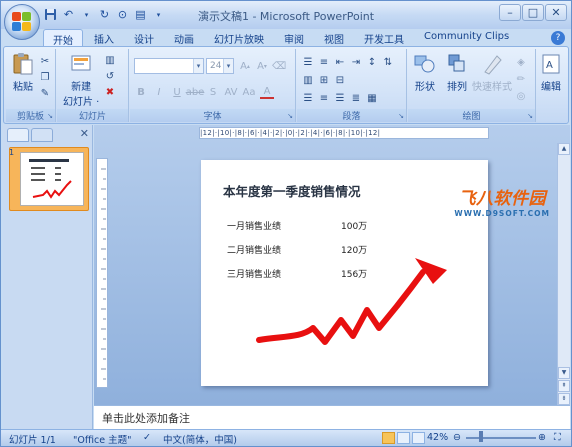 This screenshot has height=447, width=572. I want to click on customize-qat-icon: ▾, so click(158, 14).